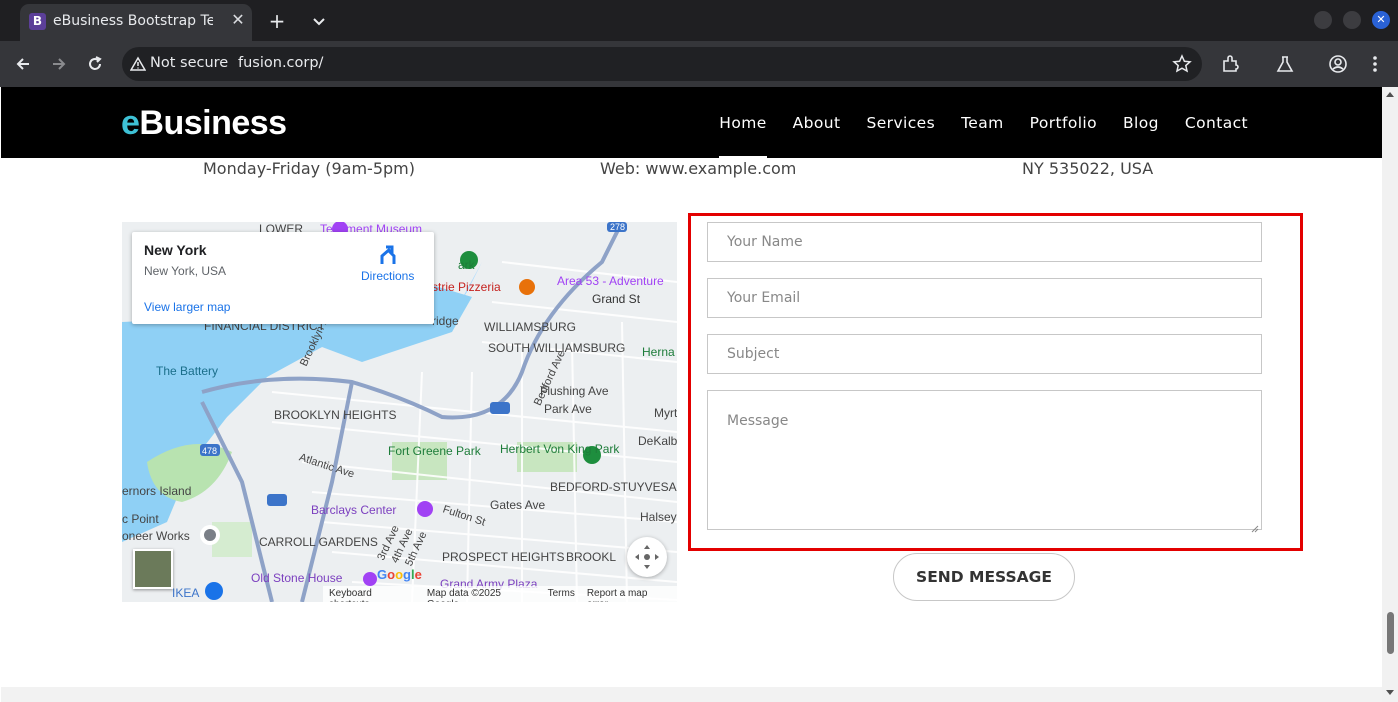 The height and width of the screenshot is (702, 1398). Describe the element at coordinates (1390, 633) in the screenshot. I see `scroll-thumb` at that location.